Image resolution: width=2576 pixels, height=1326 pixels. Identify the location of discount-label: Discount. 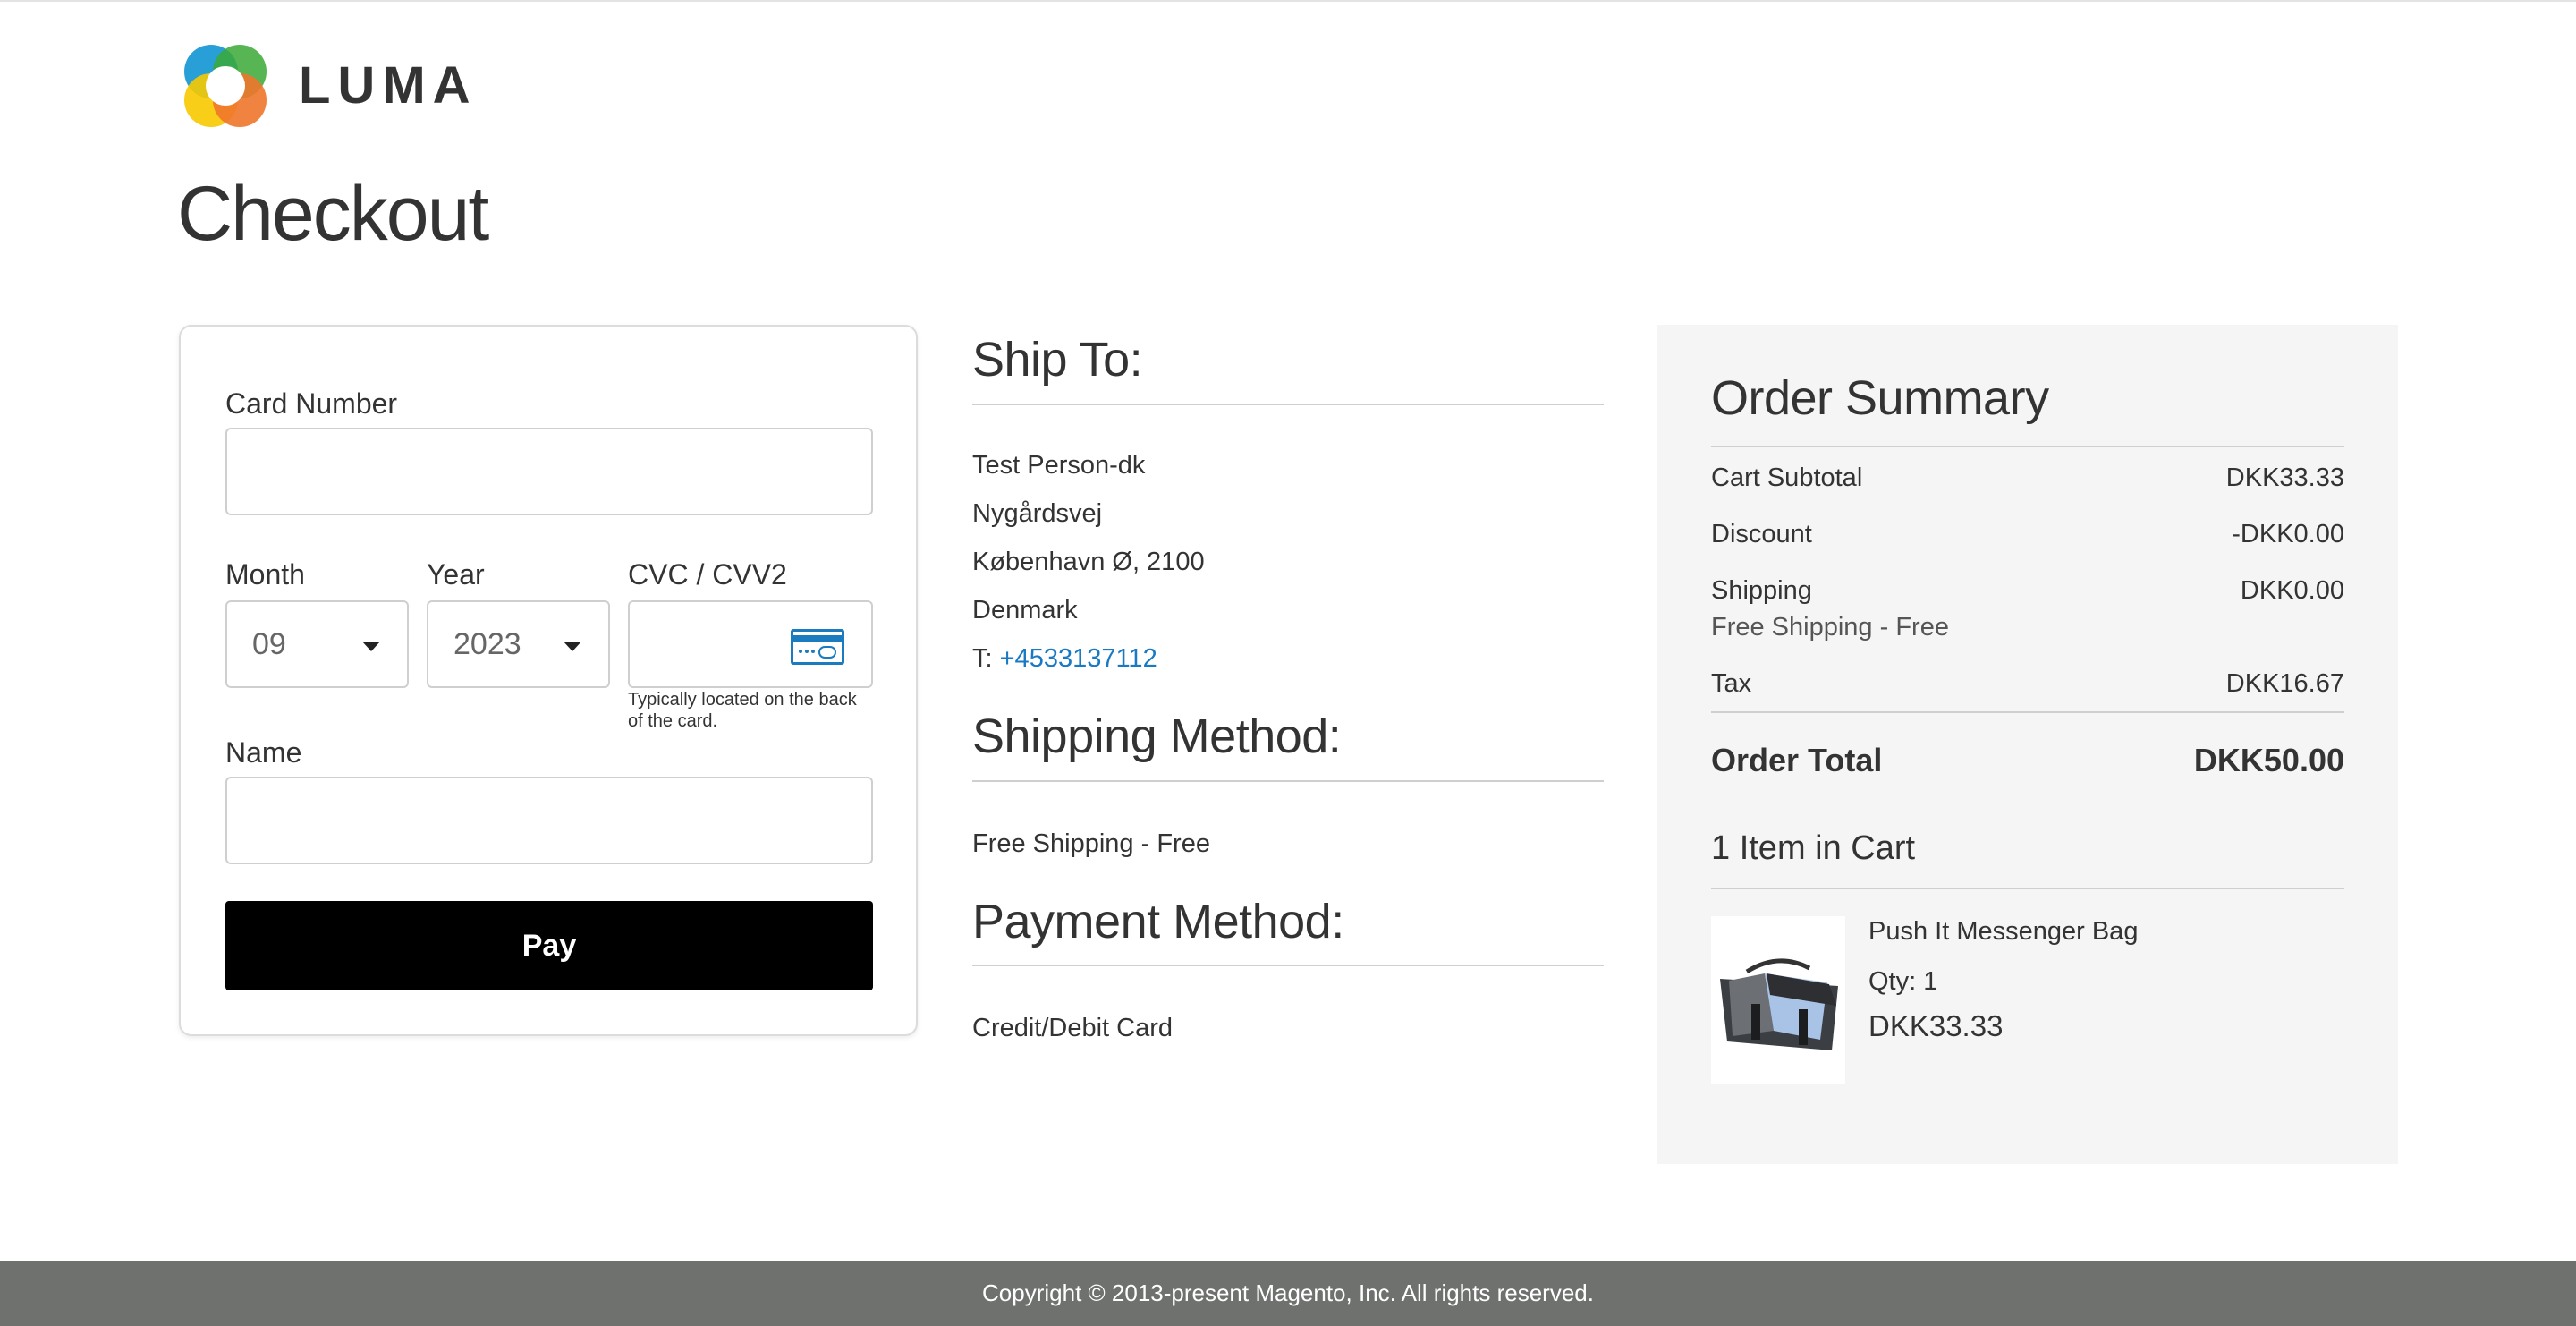
(1761, 533).